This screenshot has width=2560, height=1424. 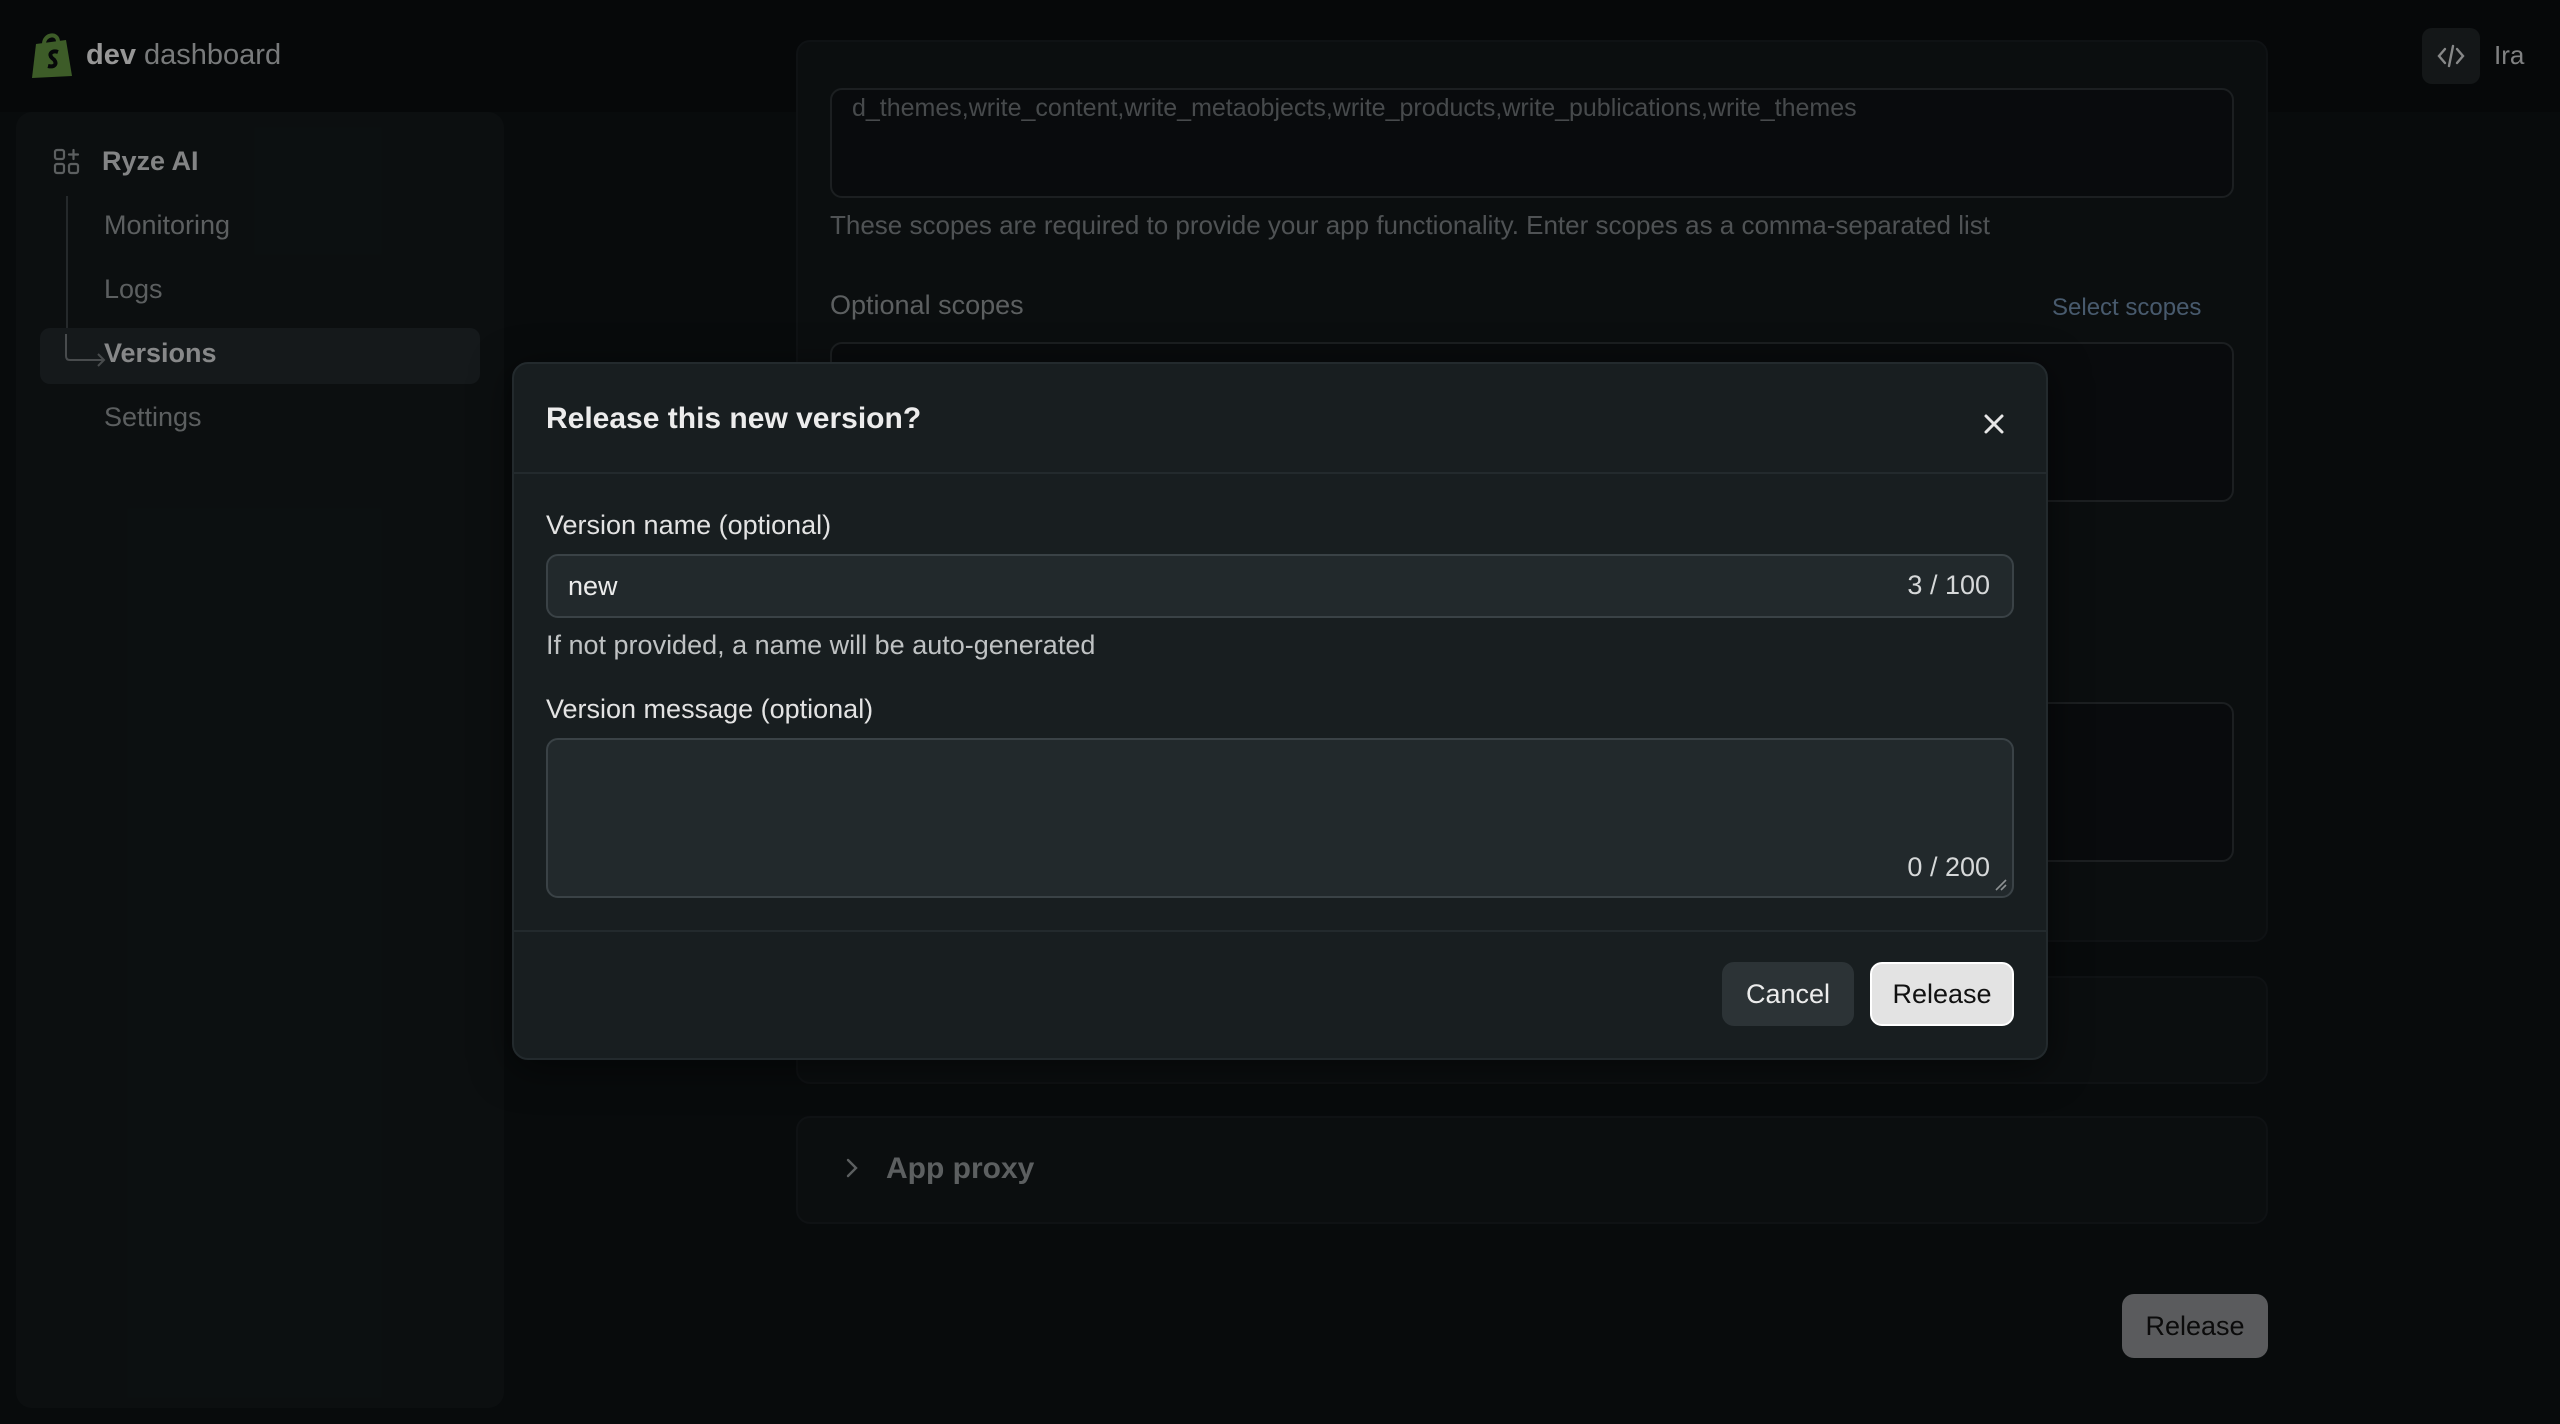 What do you see at coordinates (1788, 994) in the screenshot?
I see `cancel-button: Cancel` at bounding box center [1788, 994].